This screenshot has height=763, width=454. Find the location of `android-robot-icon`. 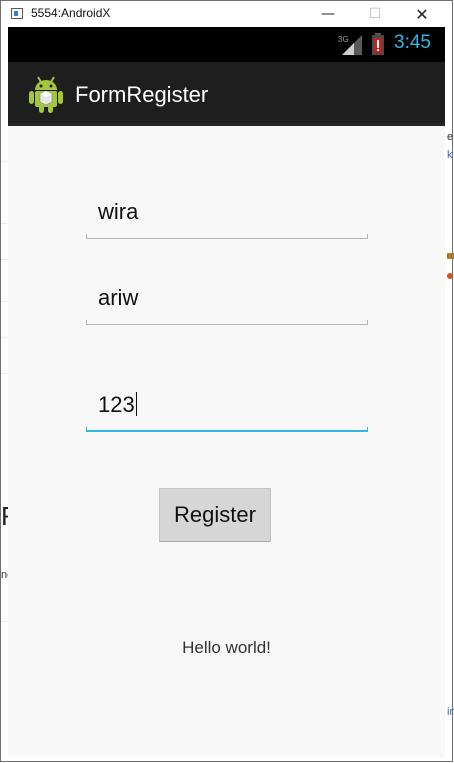

android-robot-icon is located at coordinates (46, 94).